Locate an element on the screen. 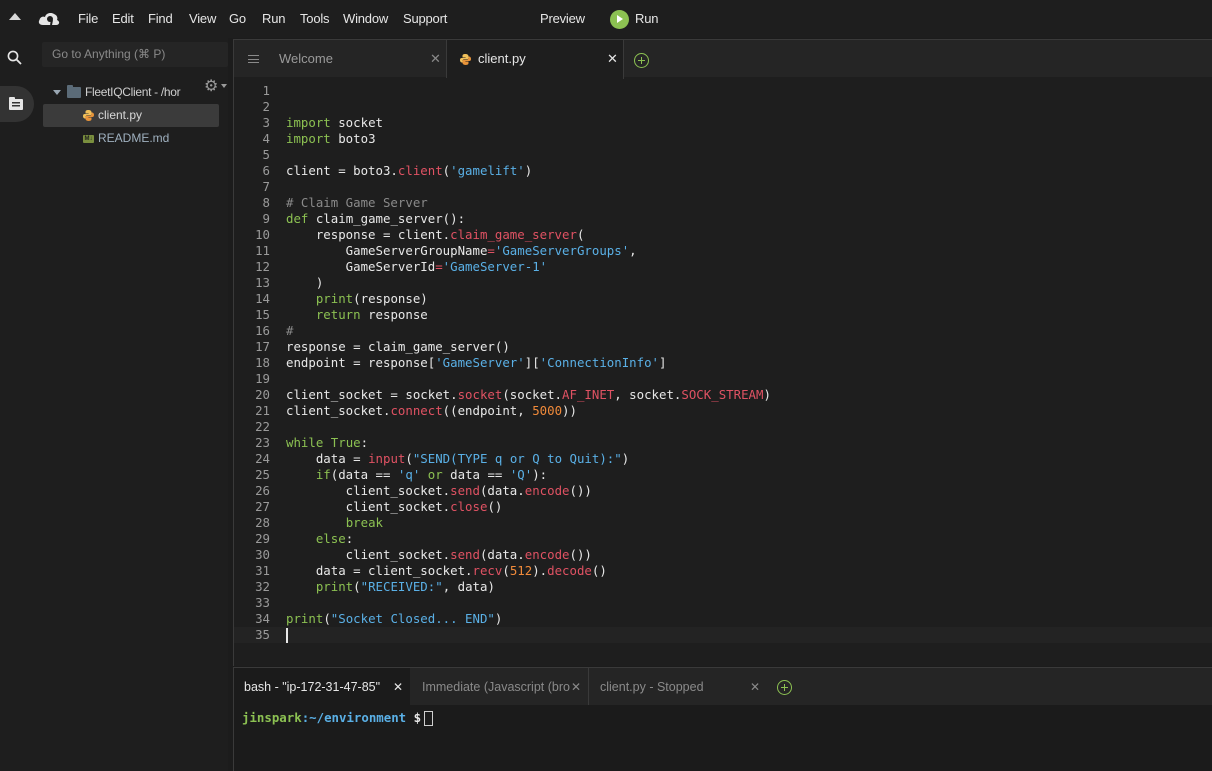 The height and width of the screenshot is (771, 1212). tab-immediate: Immediate (Javascript (brow ✕ is located at coordinates (500, 686).